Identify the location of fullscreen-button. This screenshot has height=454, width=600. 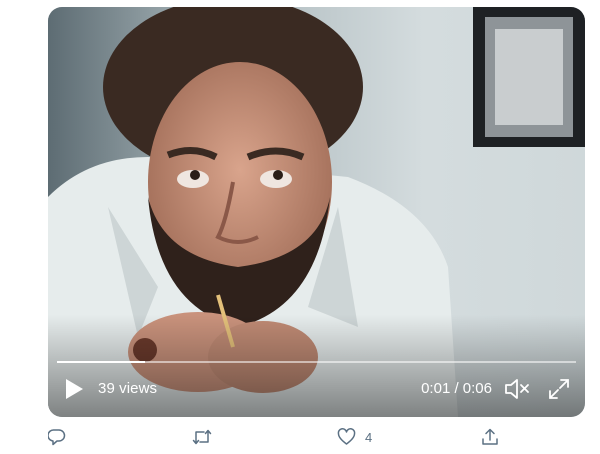
(559, 389).